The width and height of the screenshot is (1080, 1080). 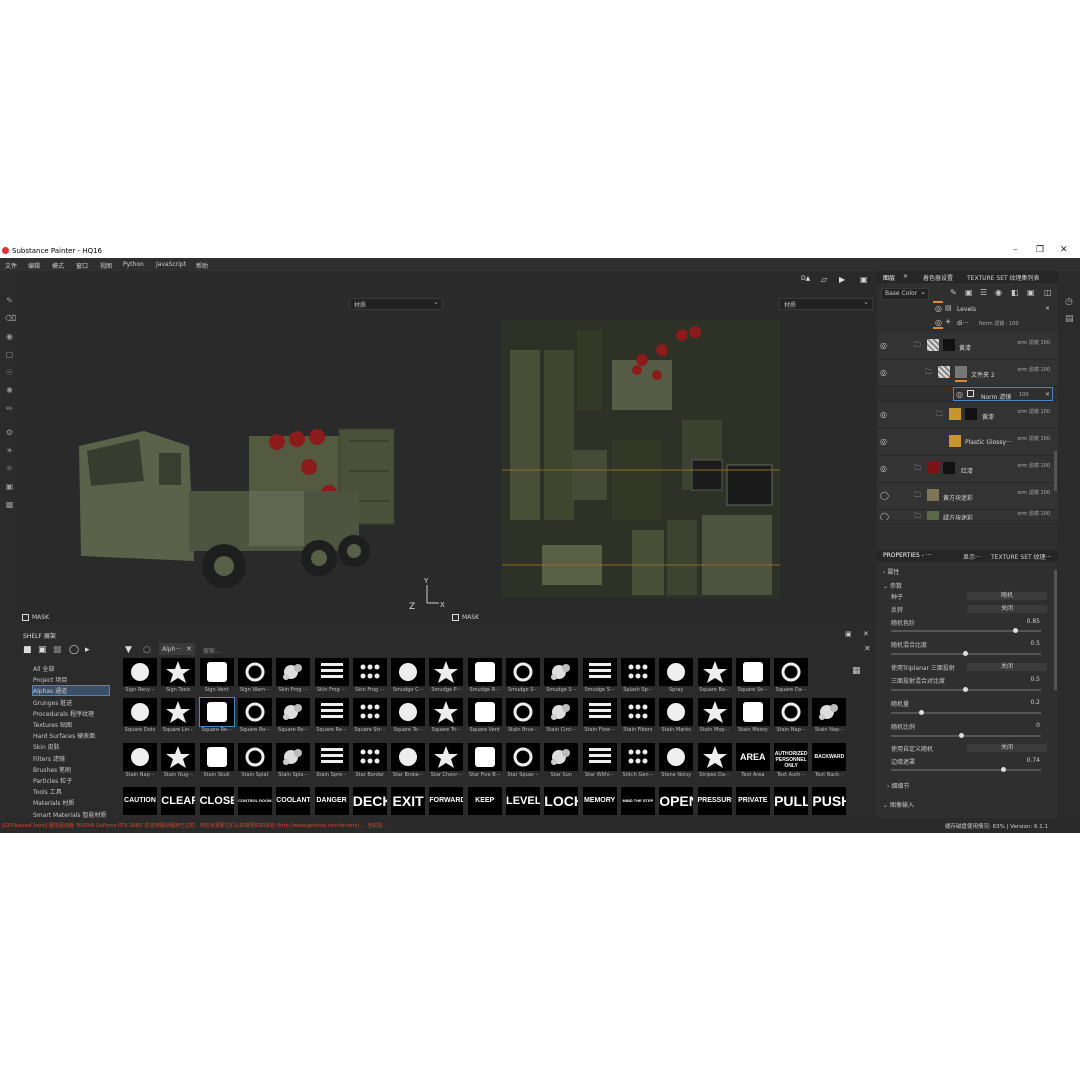 I want to click on layer-row: ◎ 🗀 文件夹 2 orm 滤镜 100, so click(x=967, y=373).